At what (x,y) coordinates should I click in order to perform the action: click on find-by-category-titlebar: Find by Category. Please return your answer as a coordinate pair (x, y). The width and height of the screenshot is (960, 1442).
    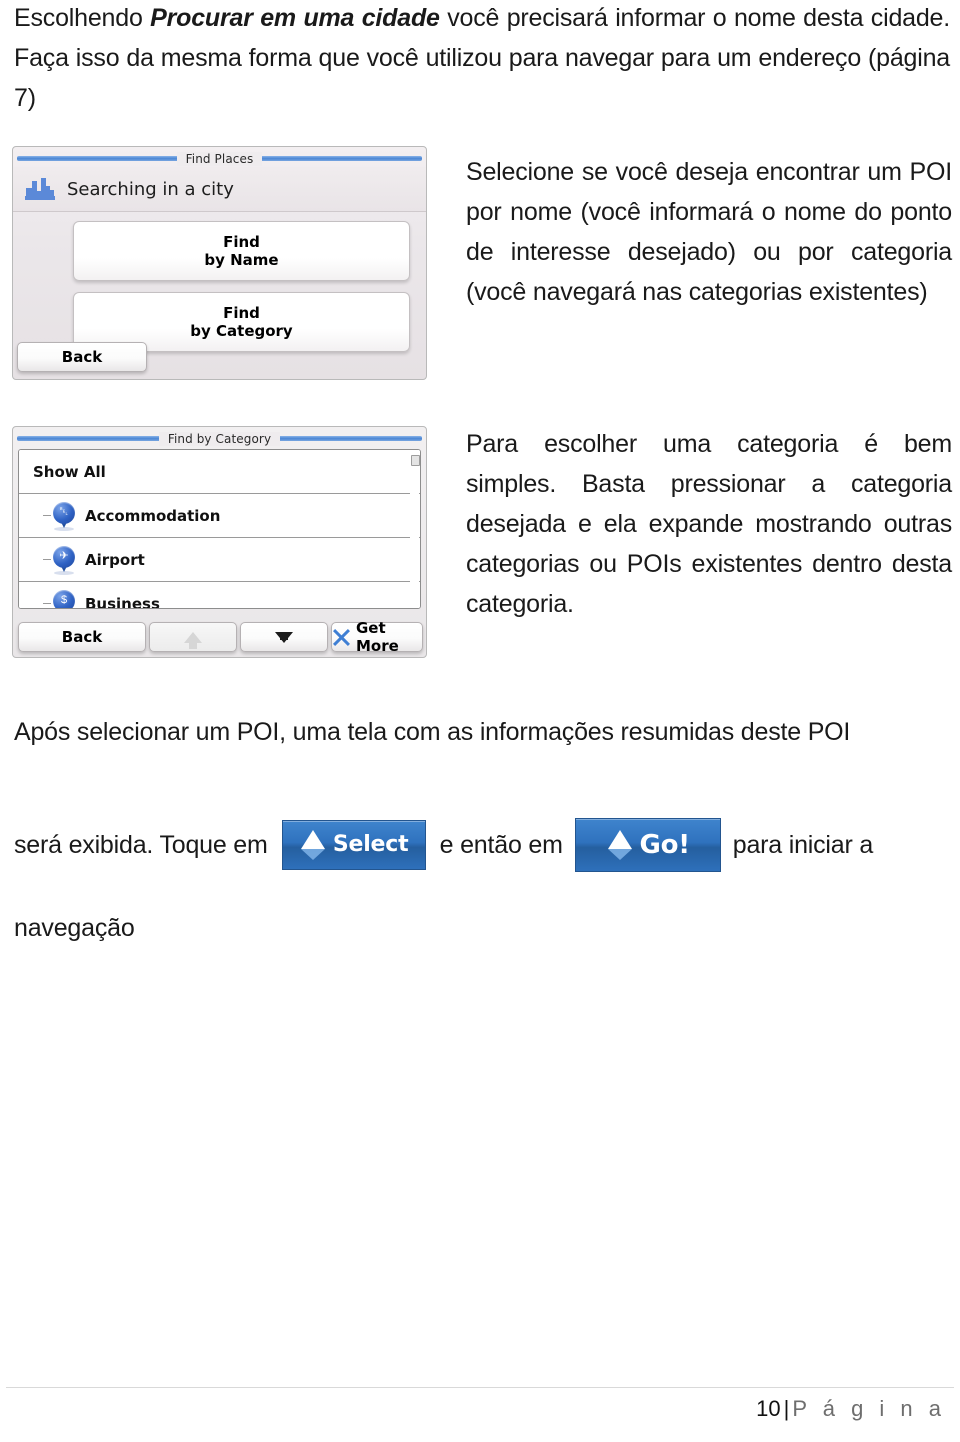
    Looking at the image, I should click on (219, 438).